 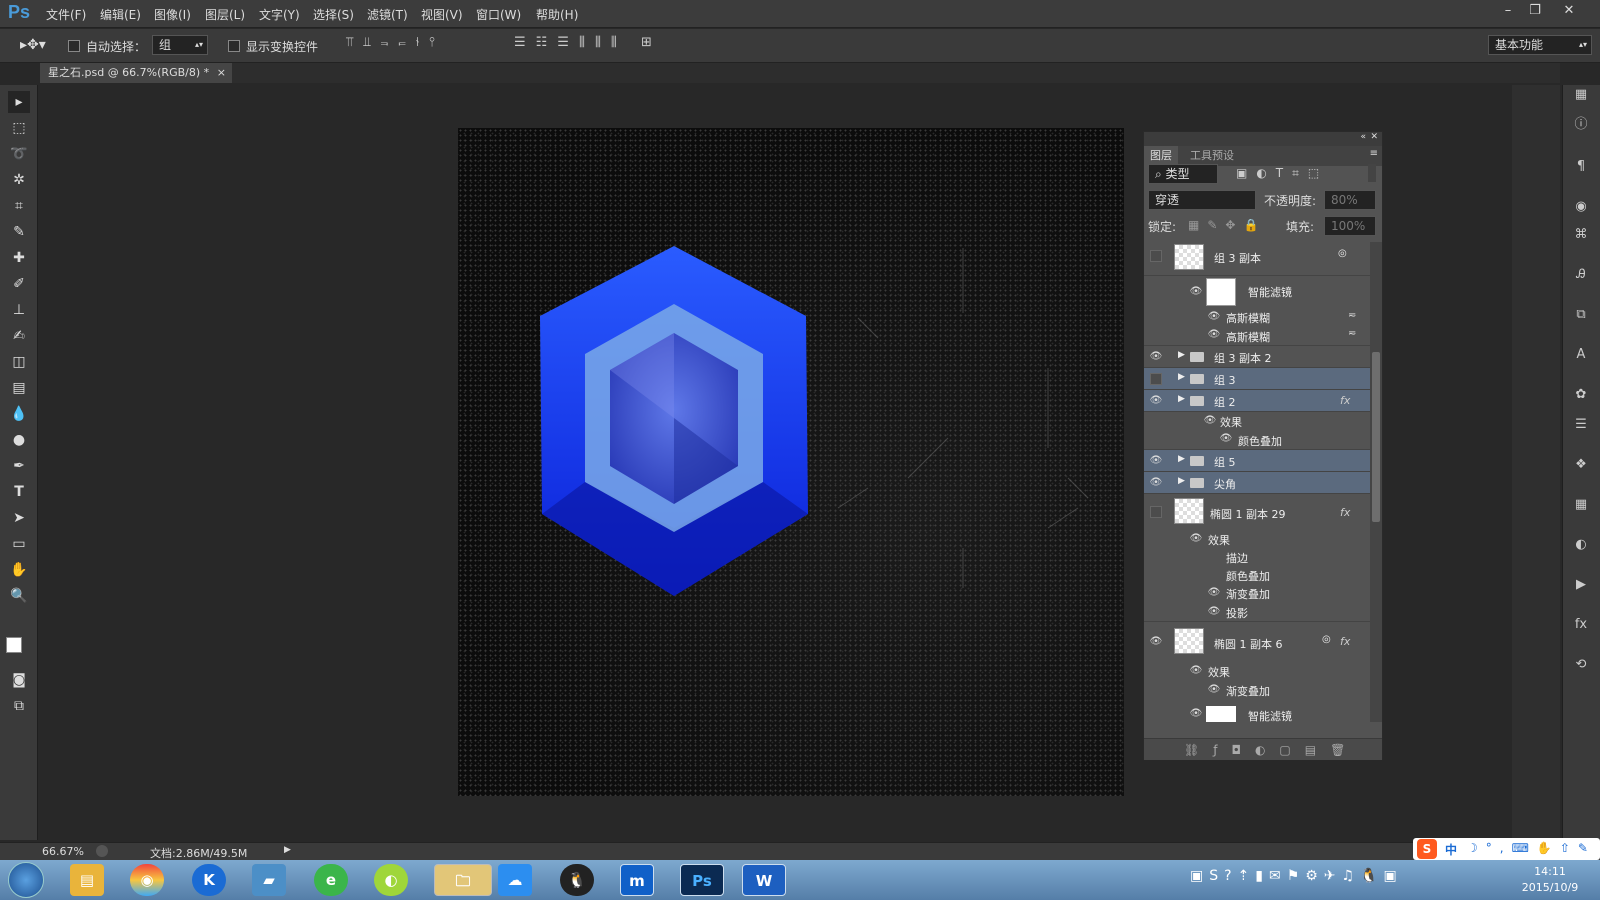 What do you see at coordinates (333, 14) in the screenshot?
I see `menu-select: 选择(S)` at bounding box center [333, 14].